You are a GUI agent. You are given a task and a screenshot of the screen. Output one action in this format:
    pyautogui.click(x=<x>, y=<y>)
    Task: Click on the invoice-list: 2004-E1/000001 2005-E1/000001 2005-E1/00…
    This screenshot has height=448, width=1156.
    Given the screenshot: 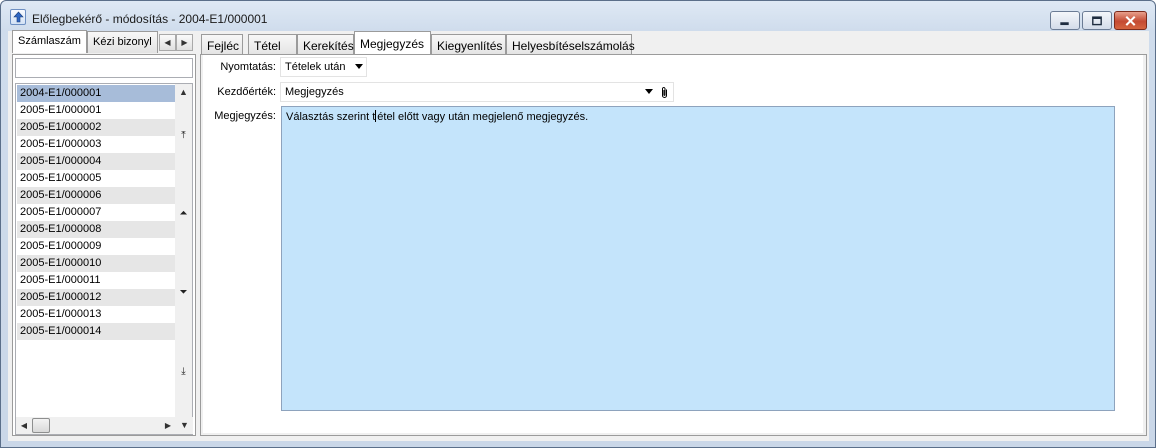 What is the action you would take?
    pyautogui.click(x=104, y=259)
    